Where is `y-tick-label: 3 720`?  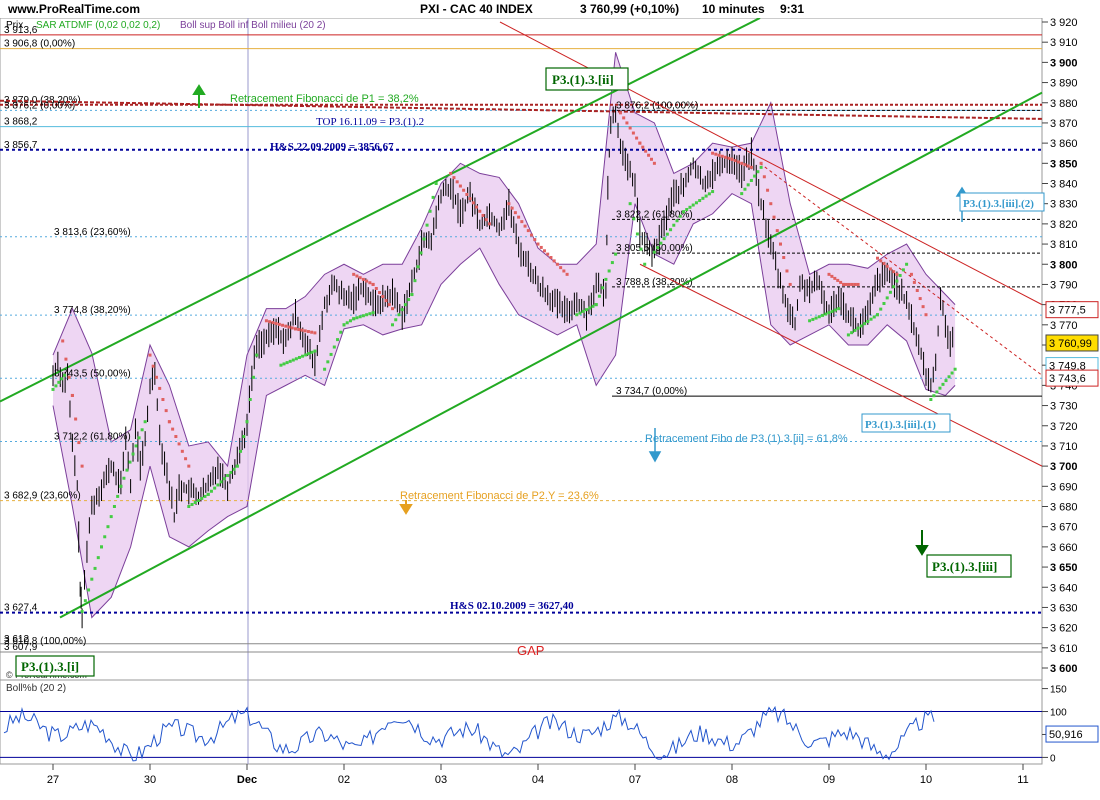
y-tick-label: 3 720 is located at coordinates (1064, 427).